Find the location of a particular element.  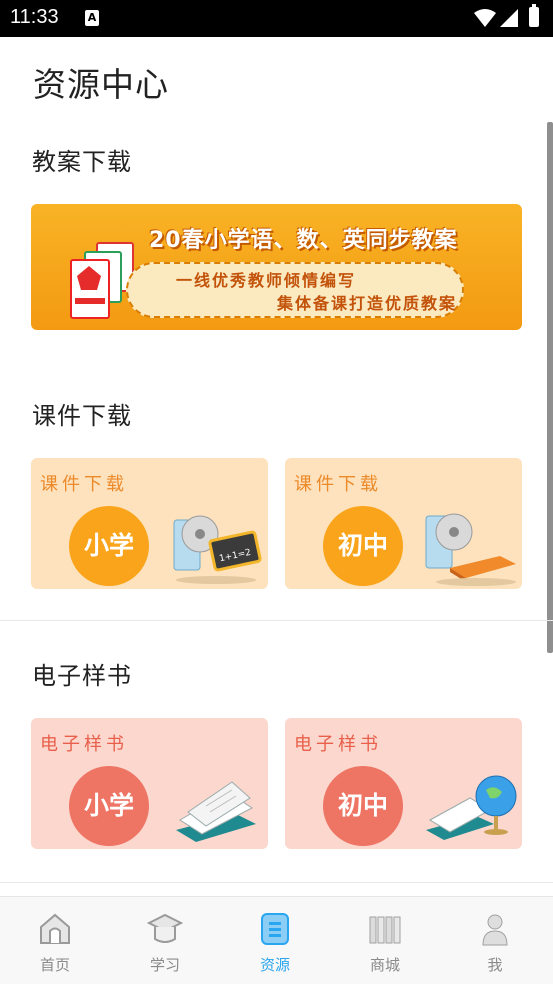

papers-book-icon is located at coordinates (216, 811).